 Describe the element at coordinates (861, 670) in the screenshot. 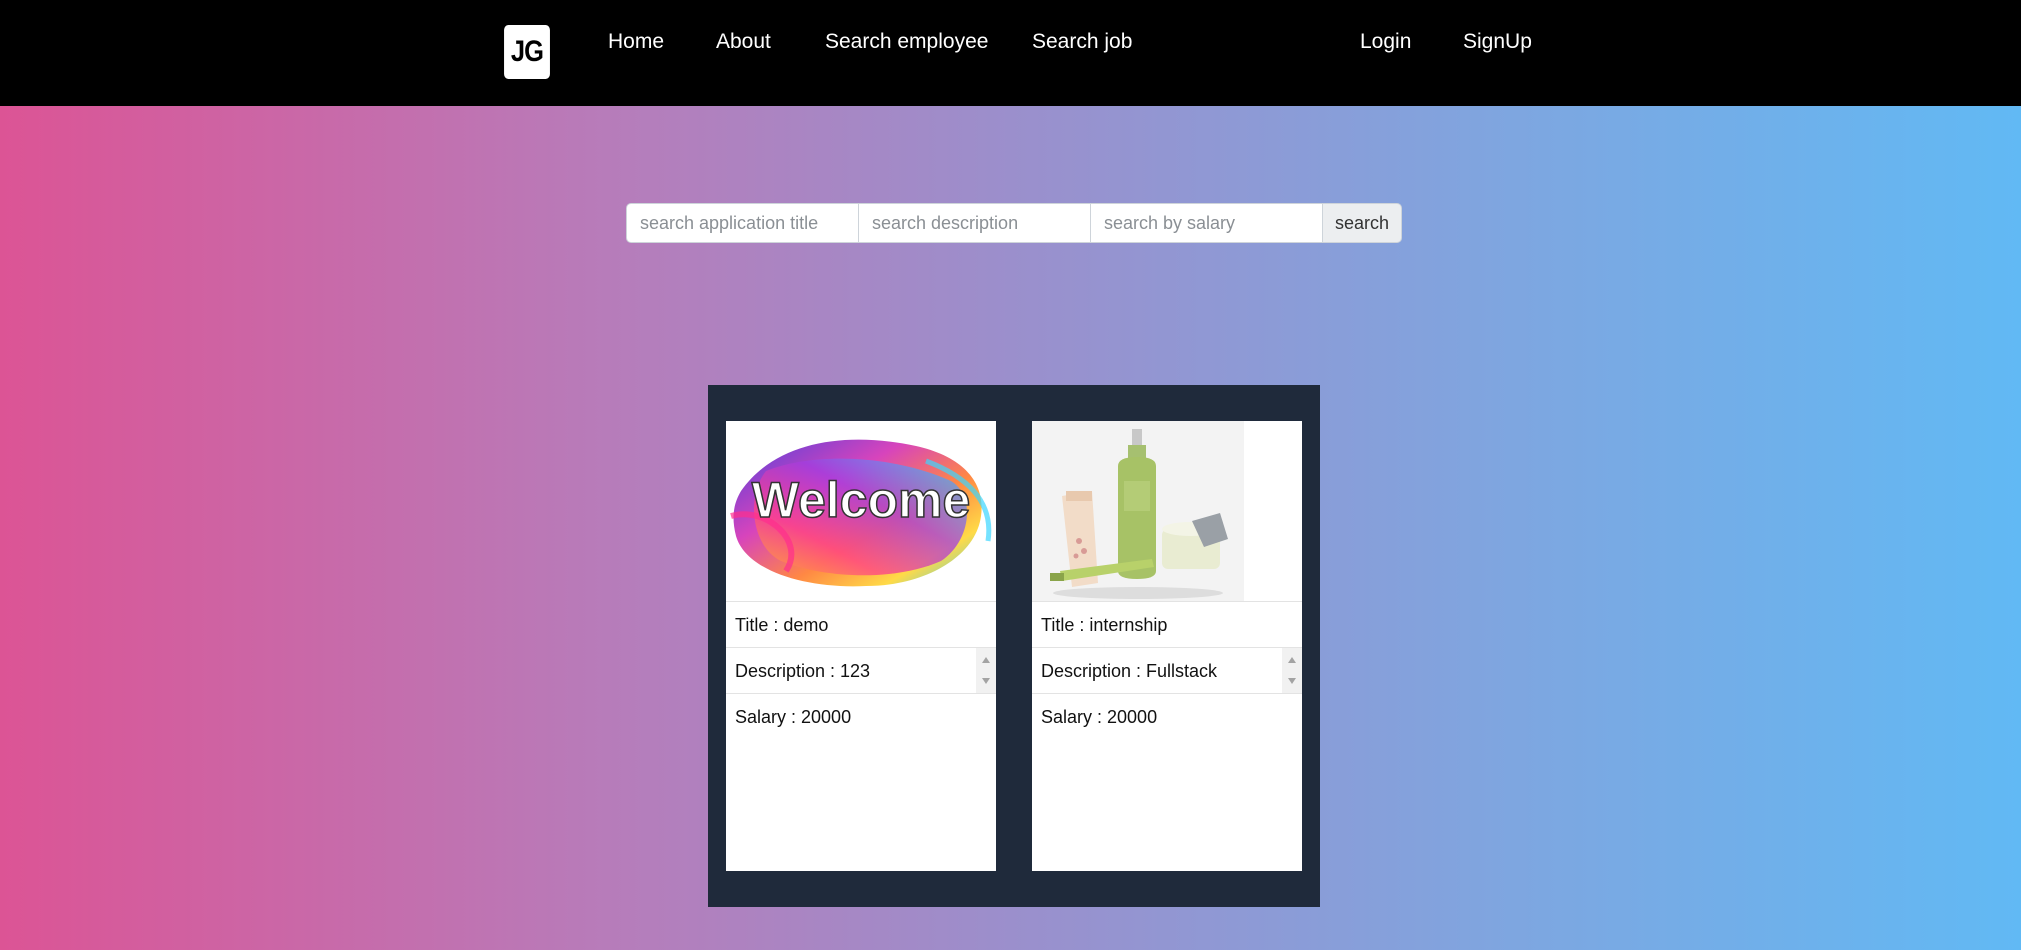

I see `job-card-description: Description : 123` at that location.